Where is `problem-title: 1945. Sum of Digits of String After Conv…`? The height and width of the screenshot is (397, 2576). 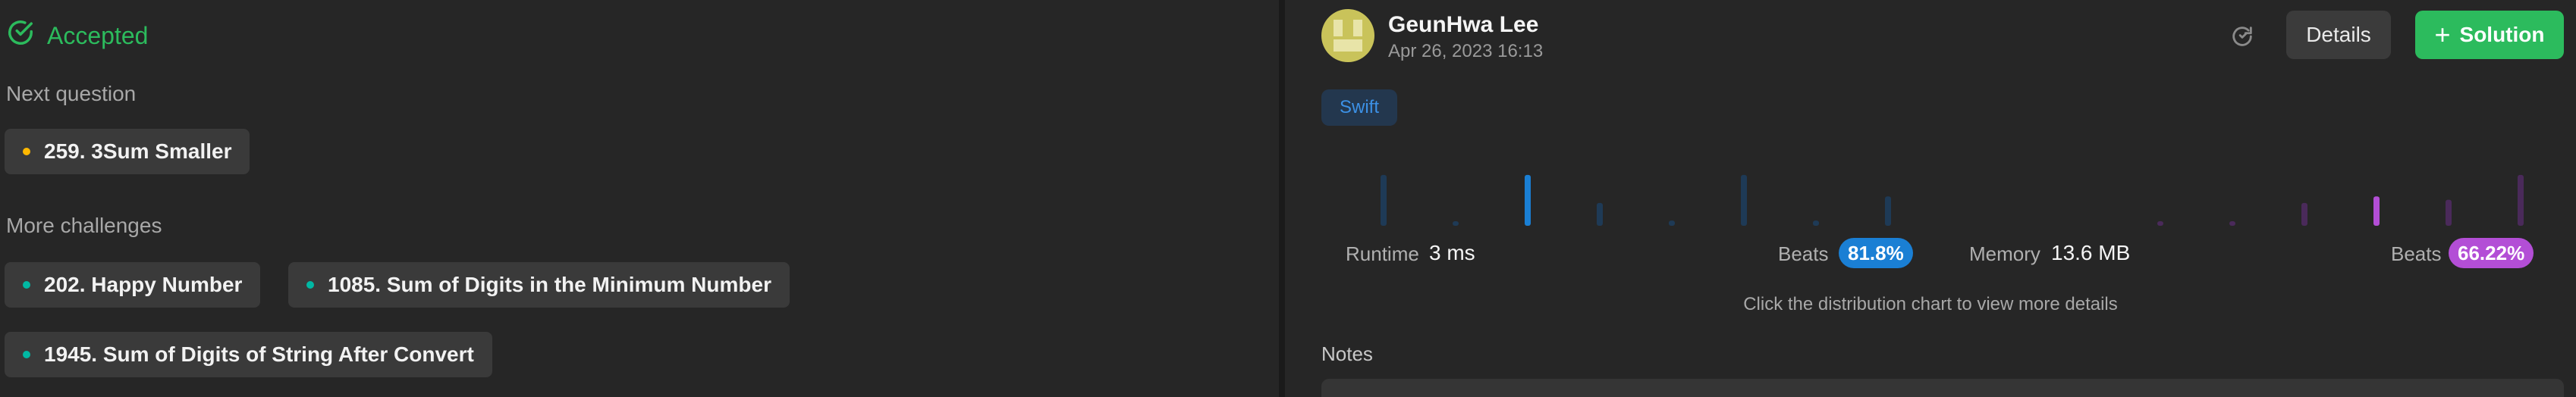
problem-title: 1945. Sum of Digits of String After Conv… is located at coordinates (259, 354).